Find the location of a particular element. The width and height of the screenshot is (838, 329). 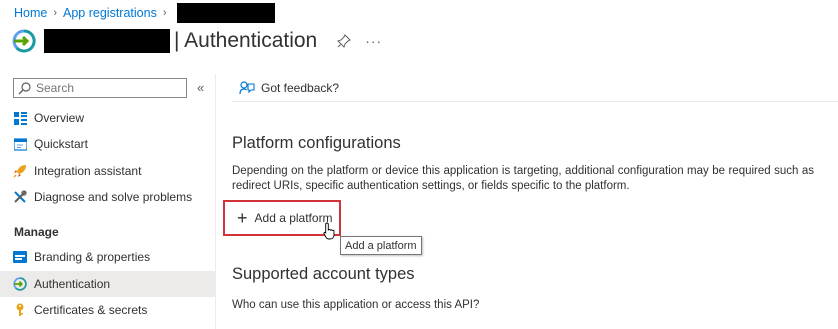

add-platform-label: Add a platform is located at coordinates (293, 218).